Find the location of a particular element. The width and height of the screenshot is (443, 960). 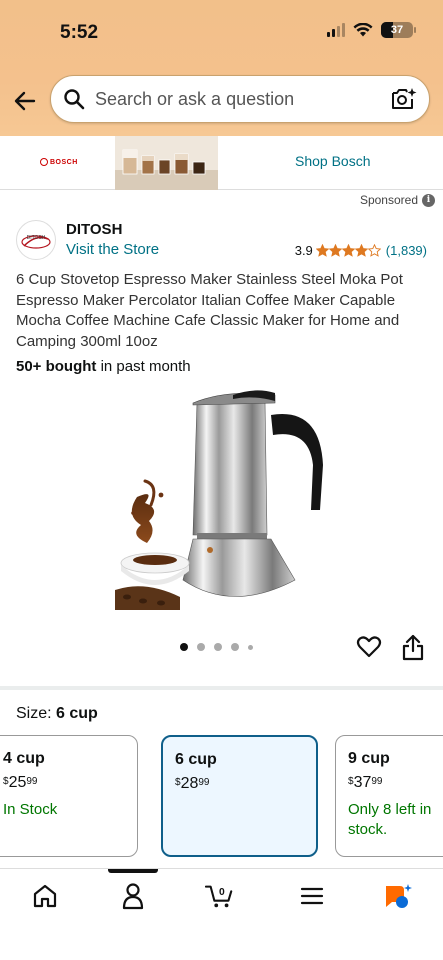

cart-icon: 0 is located at coordinates (219, 896).